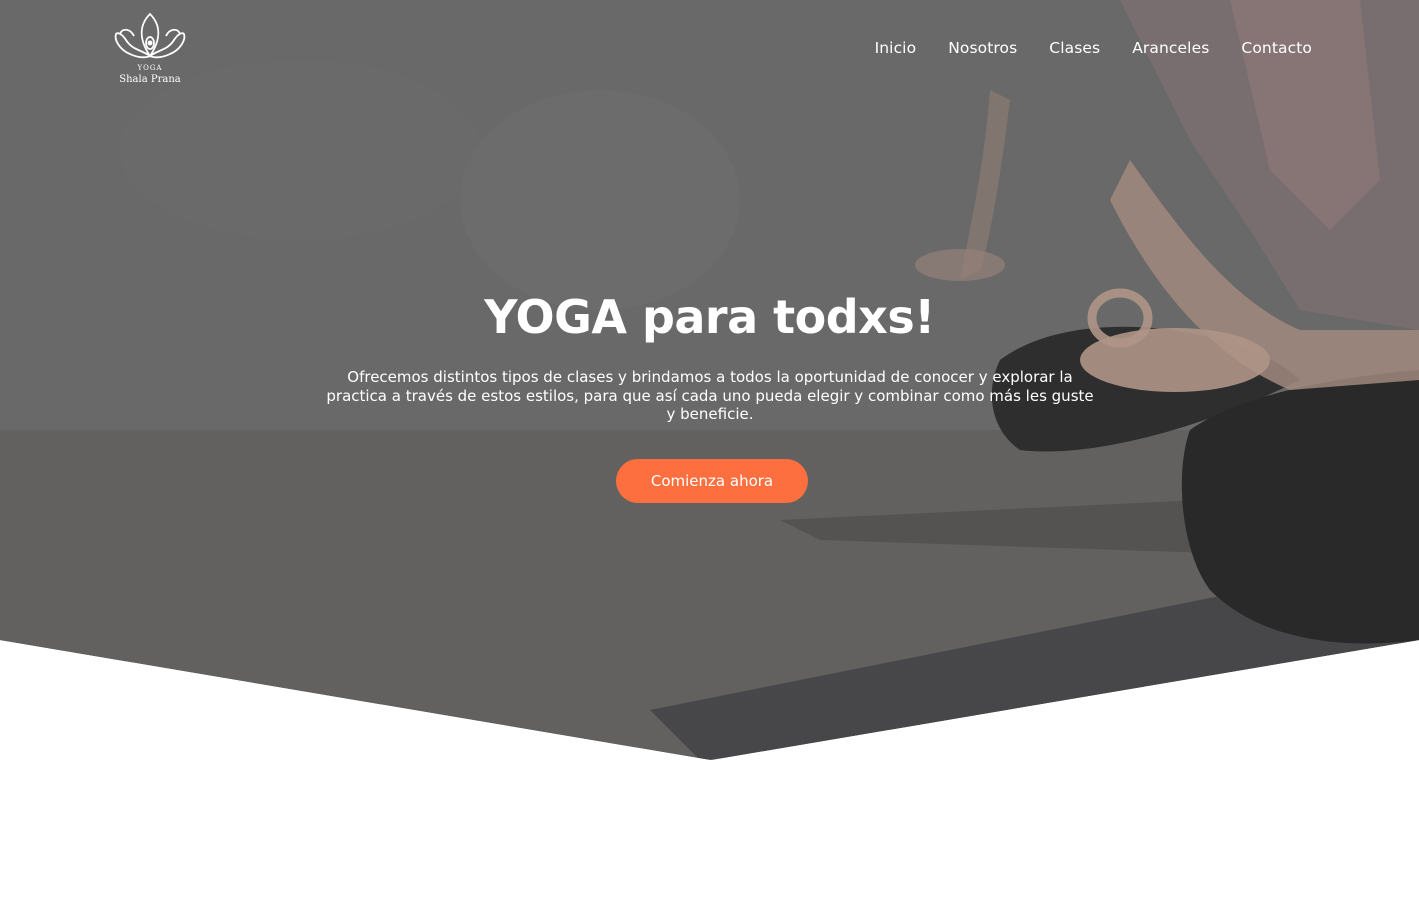  I want to click on nav-link-nosotros: Nosotros, so click(982, 48).